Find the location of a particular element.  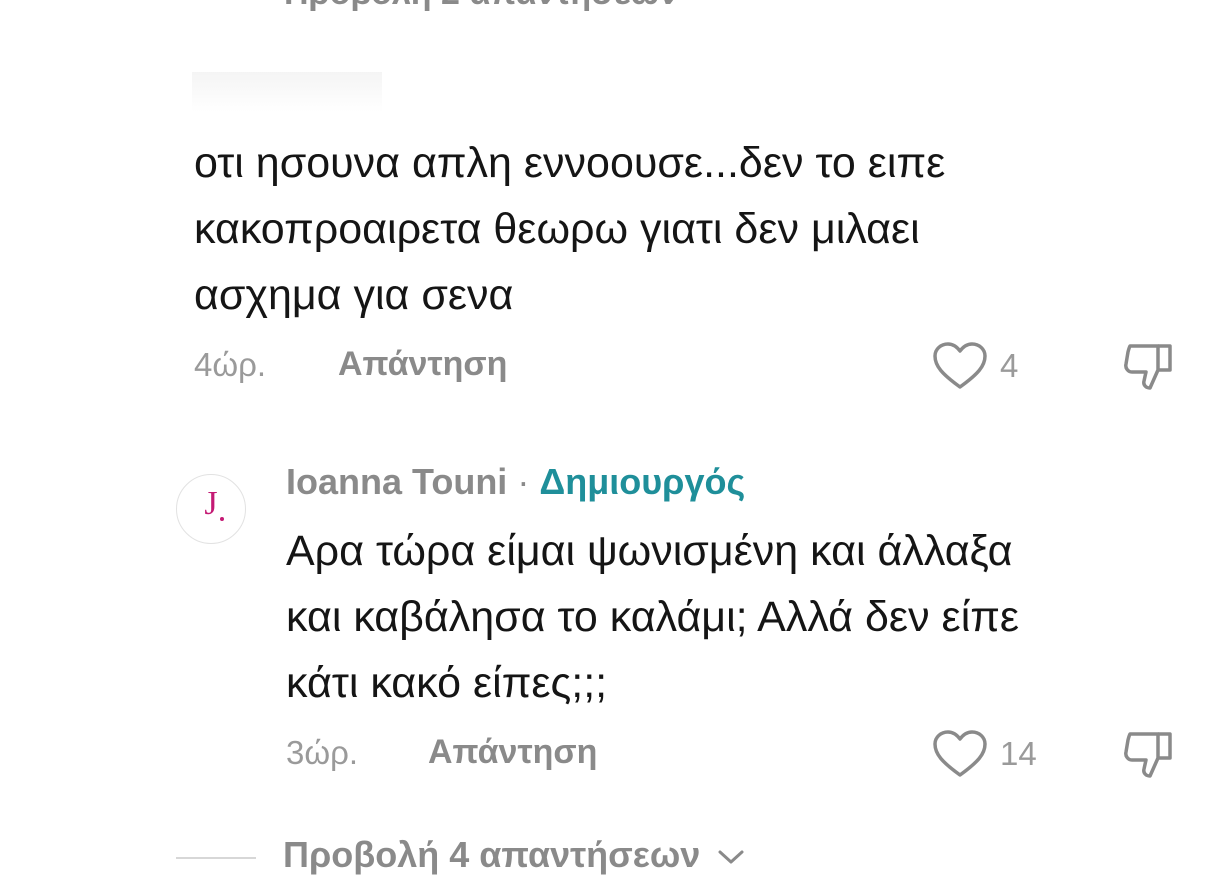

comment-2-author-line: Ioanna Touni · Δημιουργός is located at coordinates (515, 482).